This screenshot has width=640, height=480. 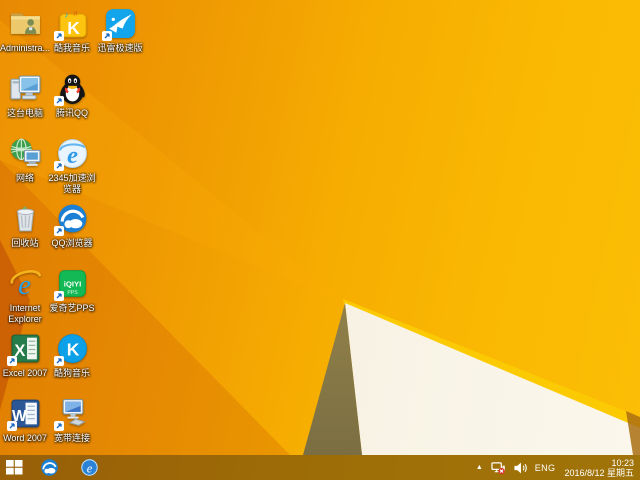 I want to click on icon-label: Internet Explorer, so click(x=25, y=313).